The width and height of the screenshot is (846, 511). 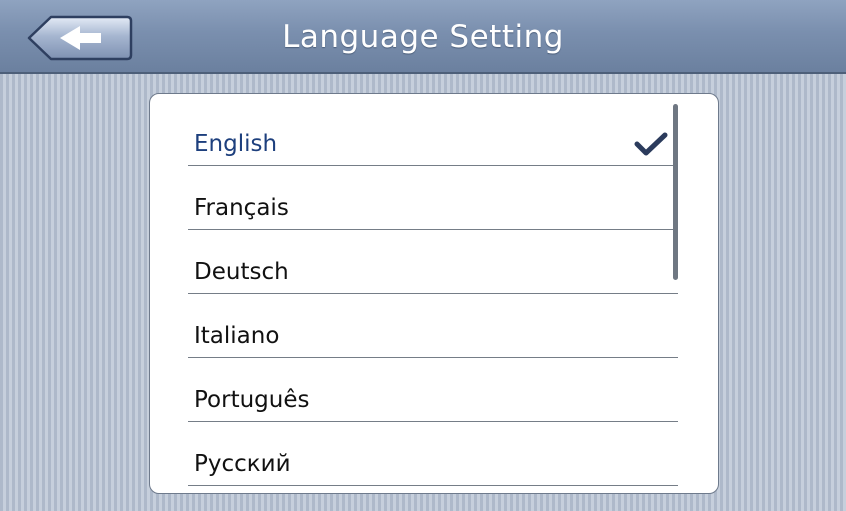 What do you see at coordinates (675, 192) in the screenshot?
I see `scrollbar-thumb` at bounding box center [675, 192].